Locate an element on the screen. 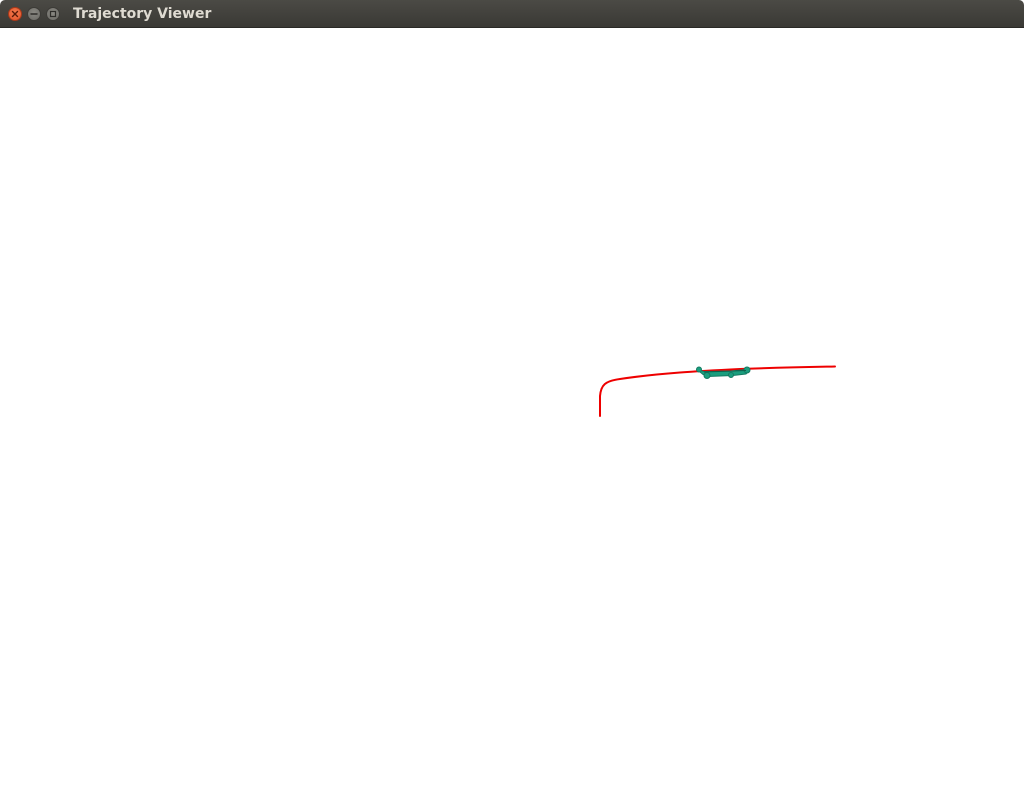 The width and height of the screenshot is (1024, 796). minimize-icon is located at coordinates (34, 14).